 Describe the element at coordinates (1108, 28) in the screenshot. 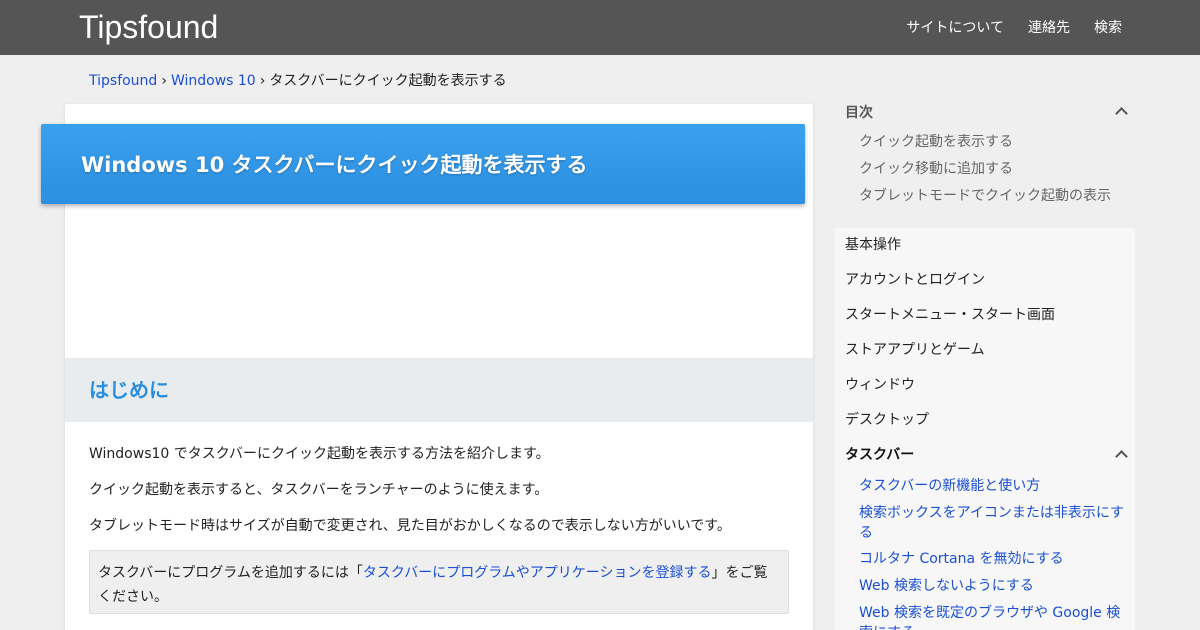

I see `nav-search-link: 検索` at that location.